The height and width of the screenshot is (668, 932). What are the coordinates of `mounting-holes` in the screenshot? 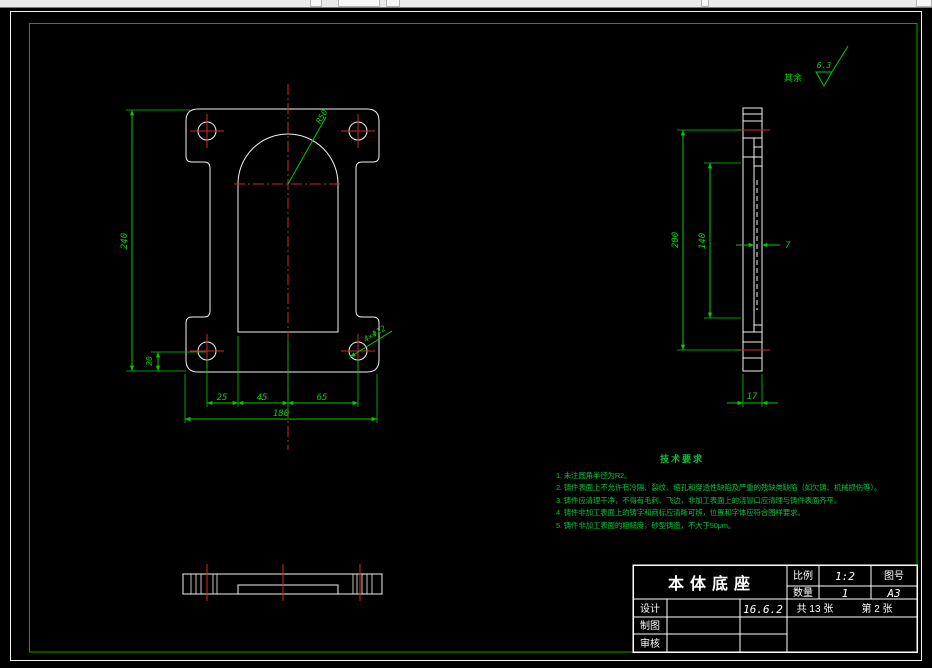 It's located at (282, 241).